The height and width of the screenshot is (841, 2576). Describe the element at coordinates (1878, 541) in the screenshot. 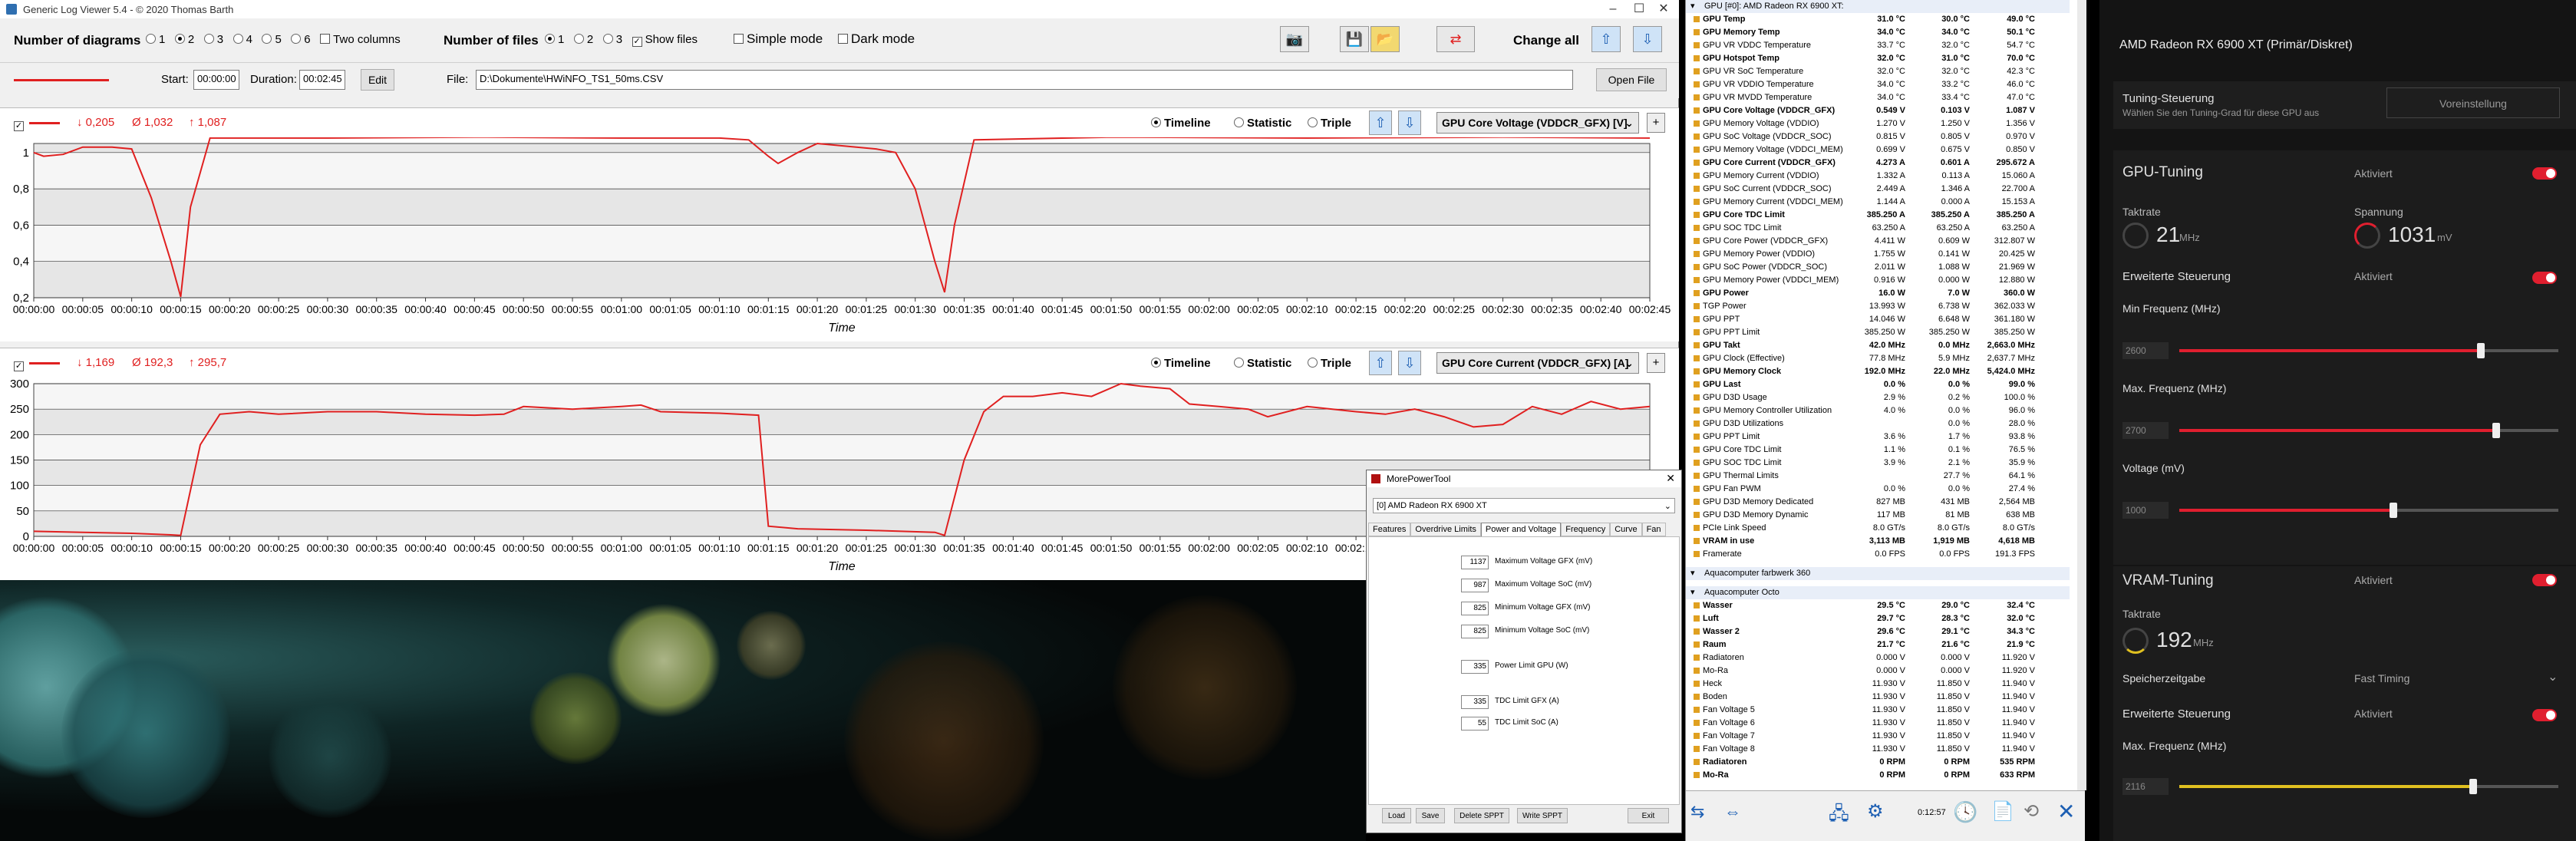

I see `hwinfo-sensor-row: VRAM in use 3,113 MB 1,919 MB 4,618 MB` at that location.